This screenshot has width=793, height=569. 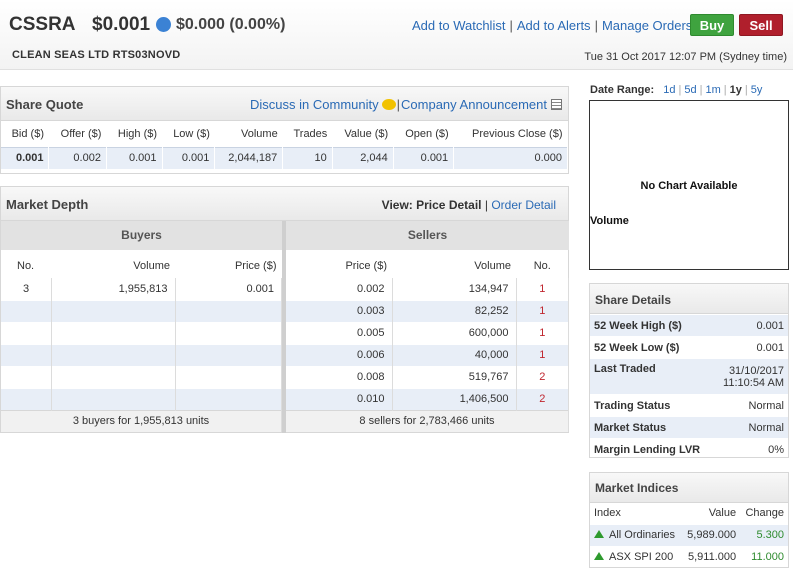 What do you see at coordinates (633, 300) in the screenshot?
I see `share-details-title: Share Details` at bounding box center [633, 300].